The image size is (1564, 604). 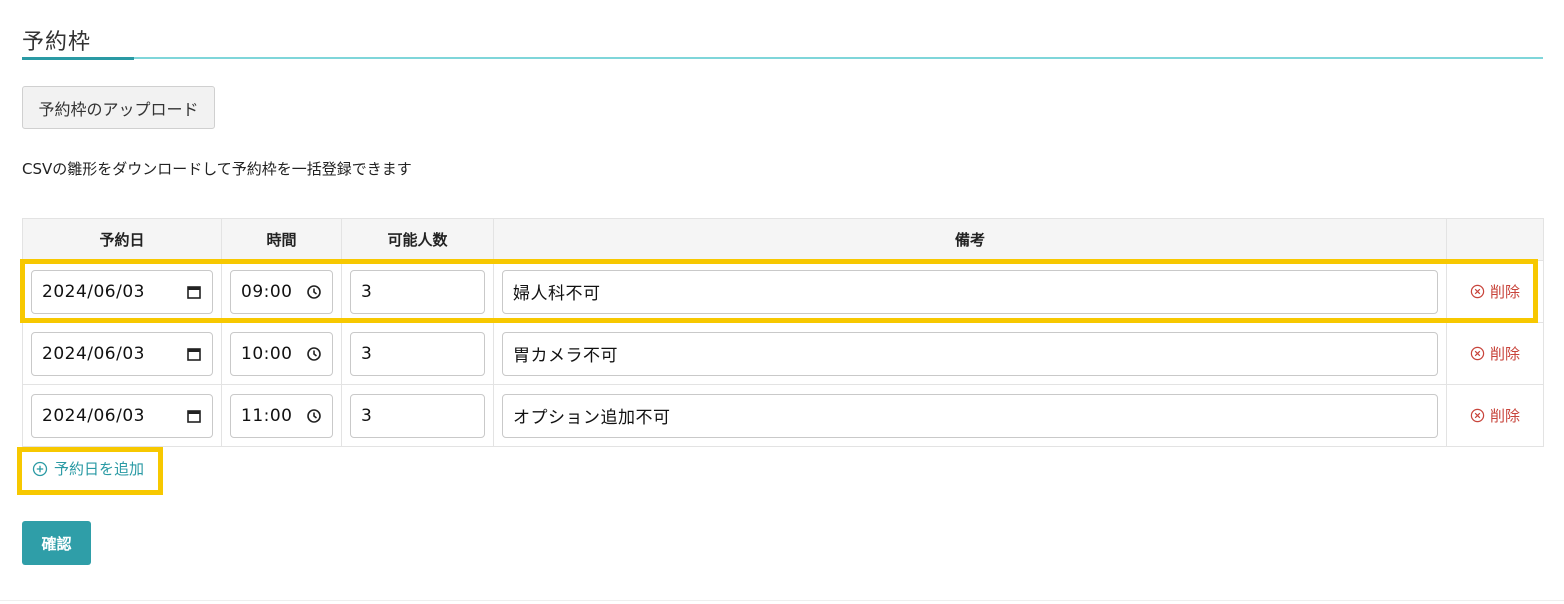 What do you see at coordinates (118, 107) in the screenshot?
I see `upload-slots-button: 予約枠のアップロード` at bounding box center [118, 107].